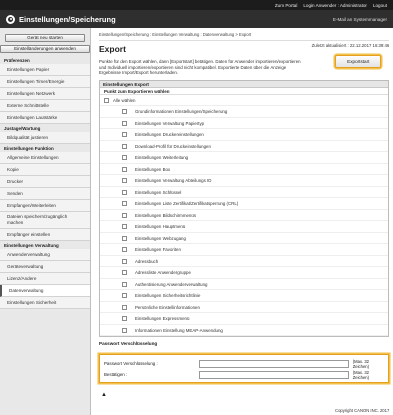  What do you see at coordinates (45, 206) in the screenshot?
I see `sidebar-item: Empfangen/Weiterleiten` at bounding box center [45, 206].